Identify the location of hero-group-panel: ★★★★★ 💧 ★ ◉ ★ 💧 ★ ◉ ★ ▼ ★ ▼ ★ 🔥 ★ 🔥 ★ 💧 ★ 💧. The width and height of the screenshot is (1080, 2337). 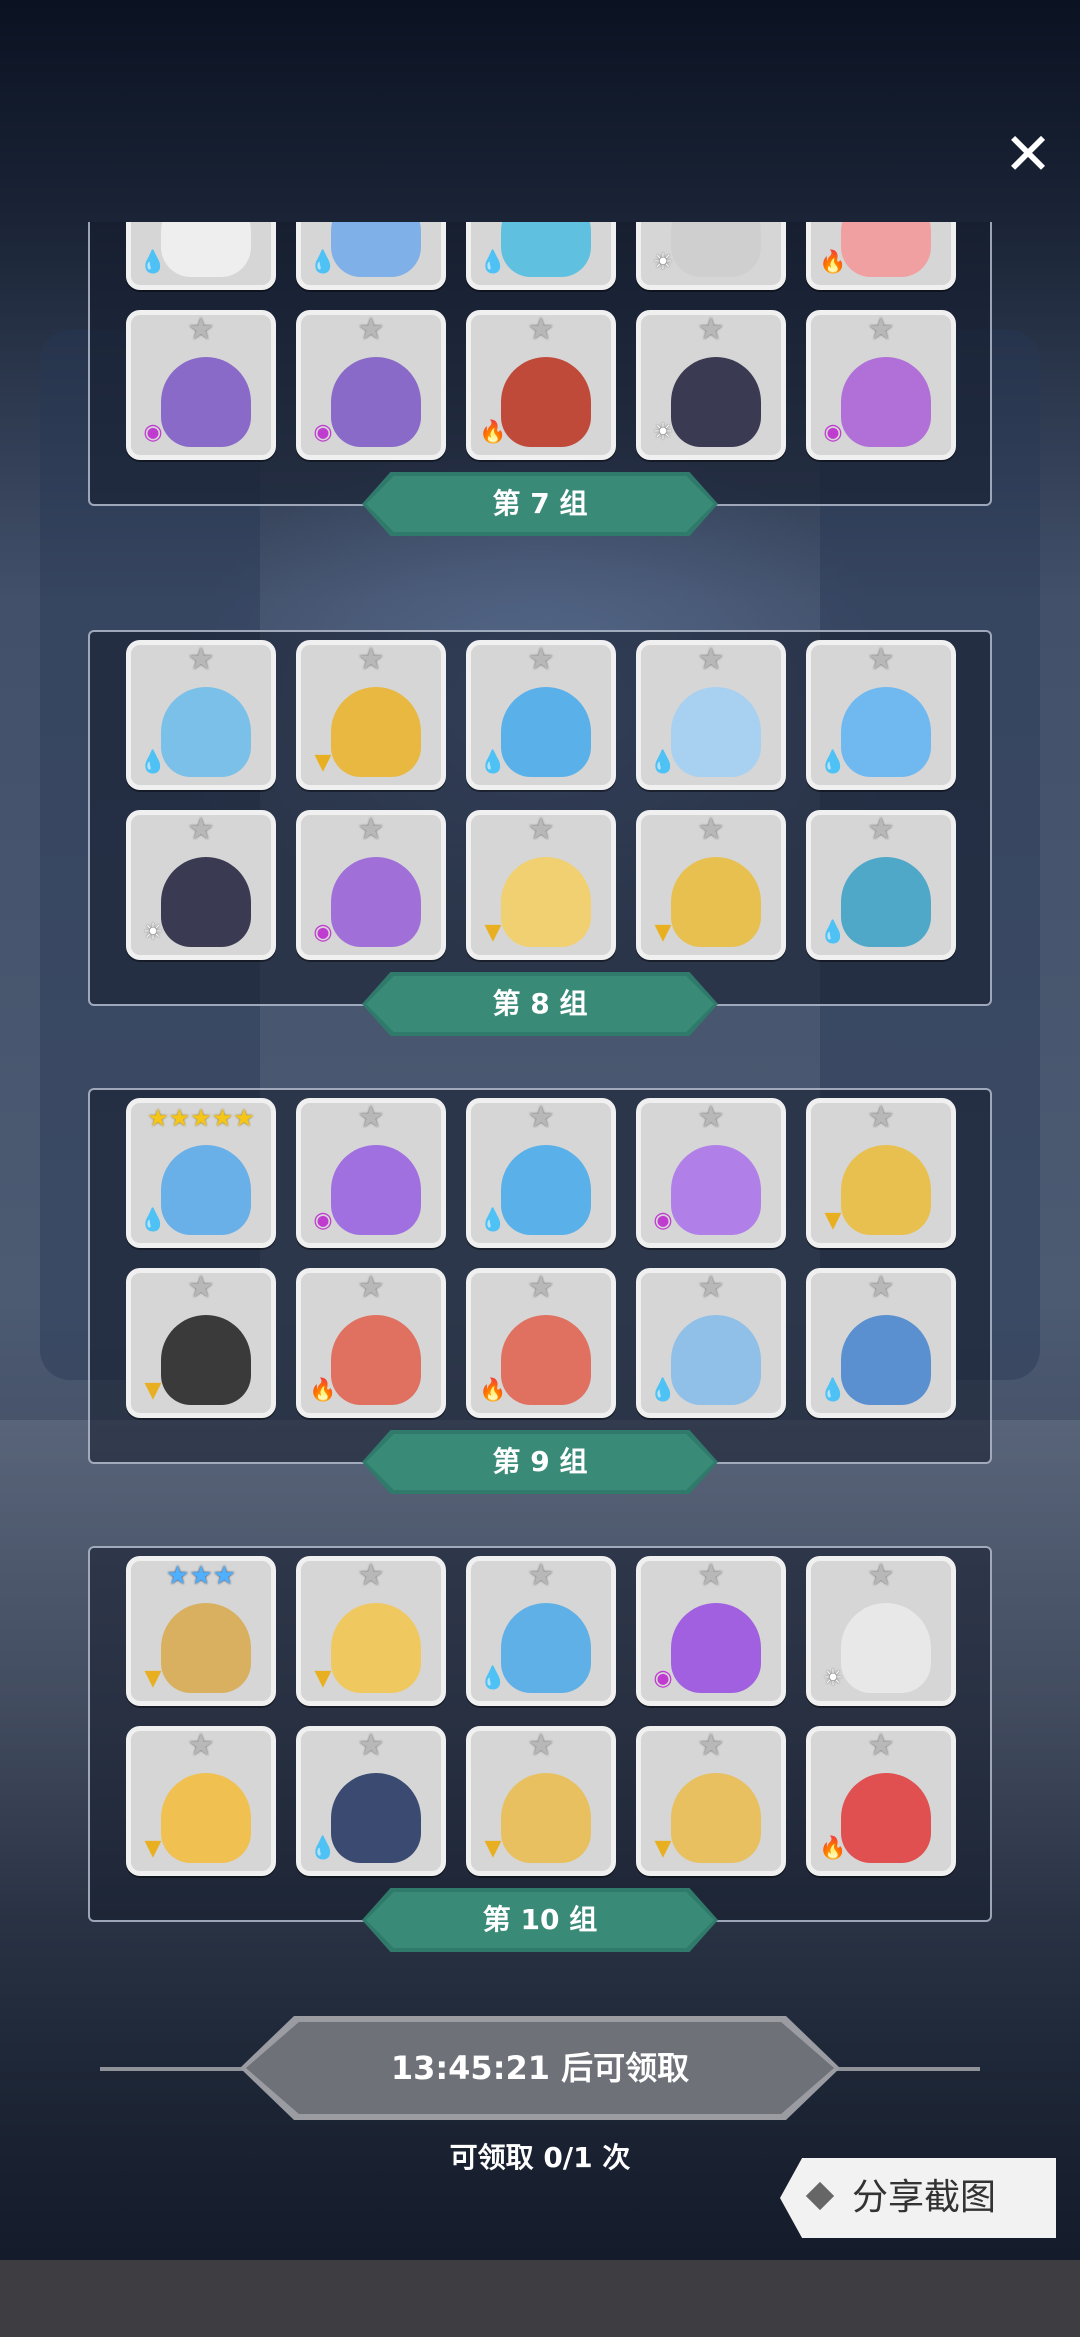
(540, 1276).